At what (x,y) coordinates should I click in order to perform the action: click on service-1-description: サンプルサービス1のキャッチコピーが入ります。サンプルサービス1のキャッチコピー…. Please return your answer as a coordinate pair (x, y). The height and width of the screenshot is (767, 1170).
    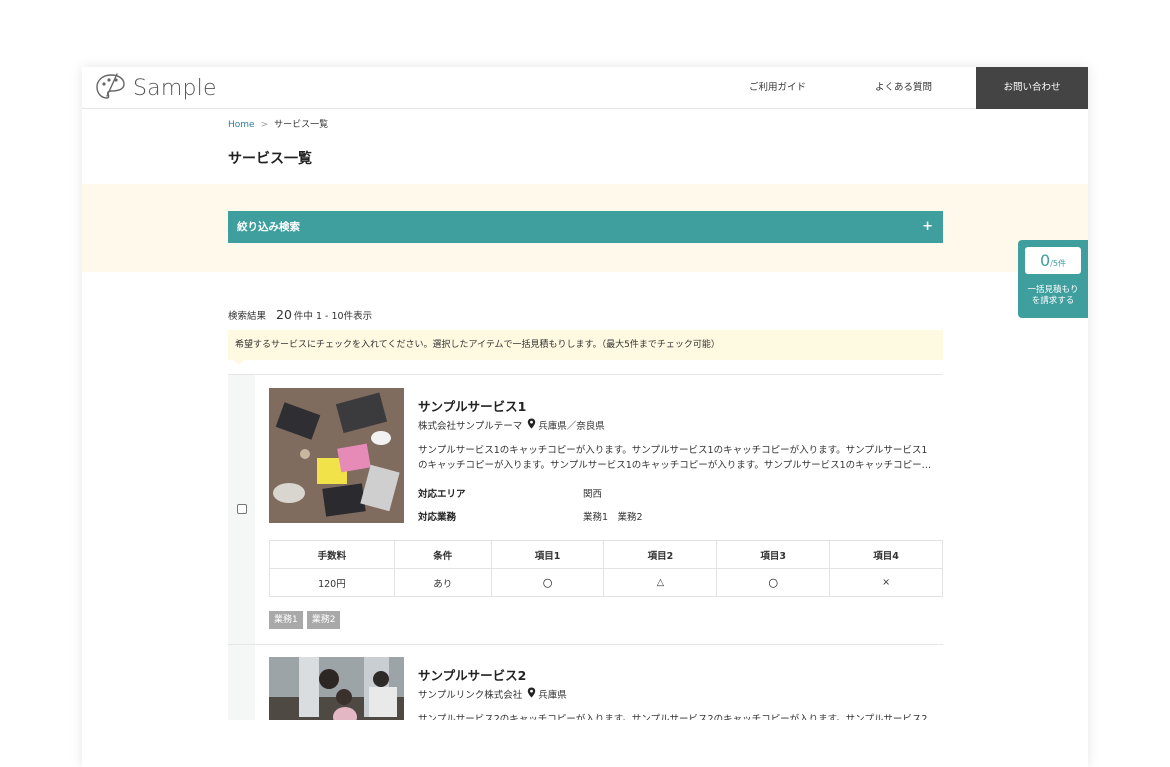
    Looking at the image, I should click on (680, 458).